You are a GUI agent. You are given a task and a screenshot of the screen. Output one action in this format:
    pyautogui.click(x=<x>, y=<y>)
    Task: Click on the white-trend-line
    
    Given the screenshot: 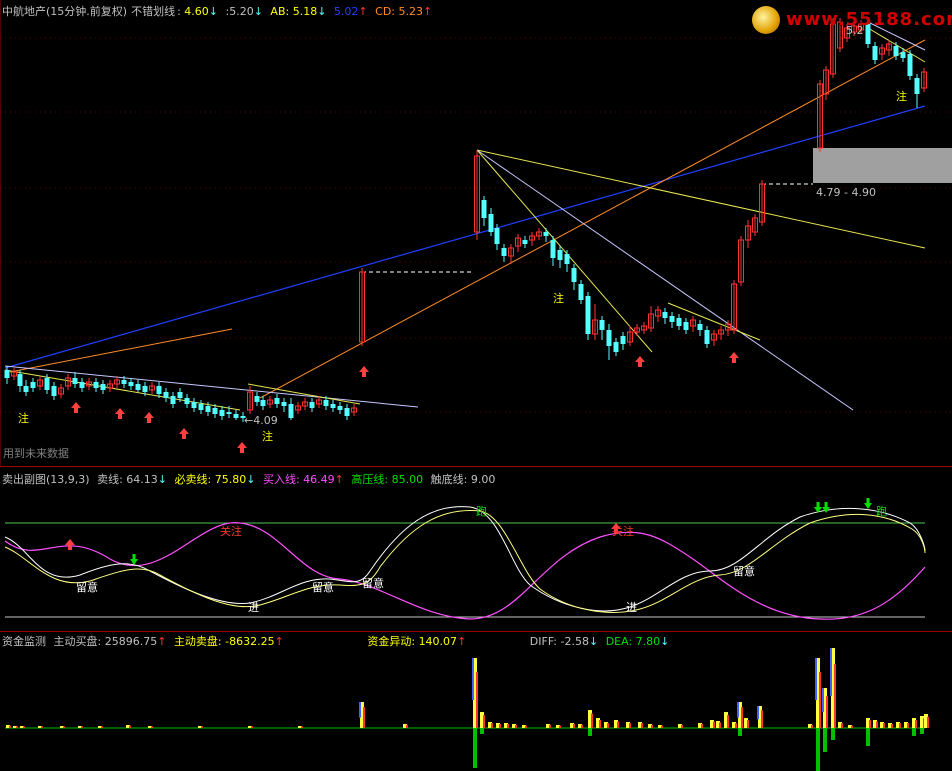 What is the action you would take?
    pyautogui.click(x=665, y=280)
    